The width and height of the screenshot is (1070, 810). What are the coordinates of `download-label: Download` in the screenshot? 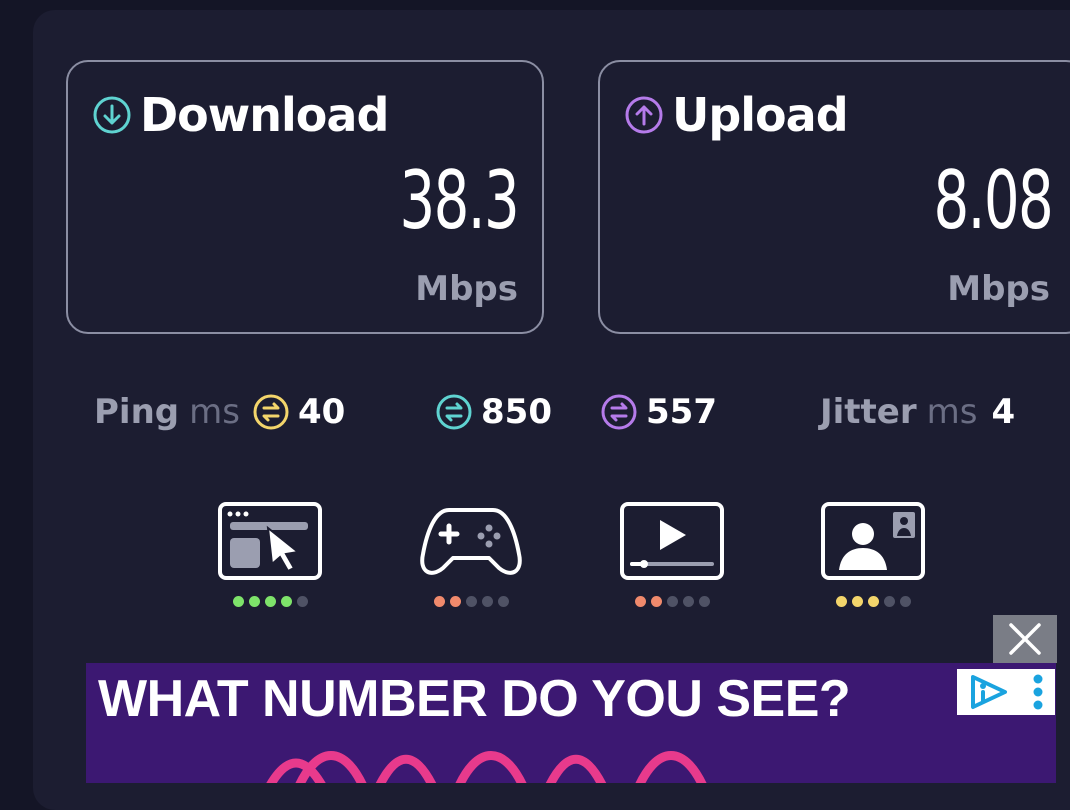 It's located at (264, 115).